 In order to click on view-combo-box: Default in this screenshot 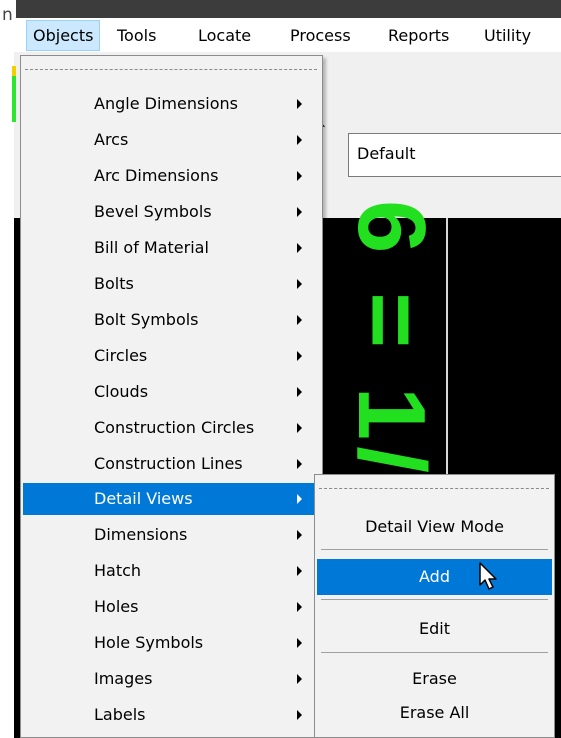, I will do `click(454, 155)`.